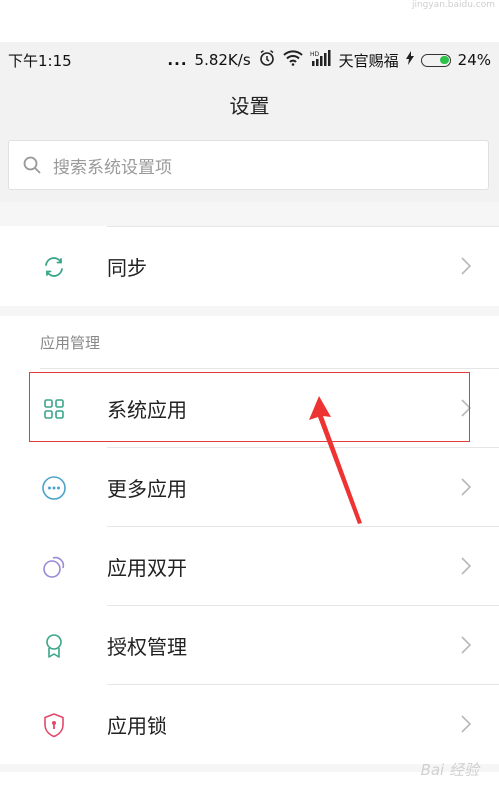 Image resolution: width=499 pixels, height=800 pixels. I want to click on alarm-icon, so click(267, 60).